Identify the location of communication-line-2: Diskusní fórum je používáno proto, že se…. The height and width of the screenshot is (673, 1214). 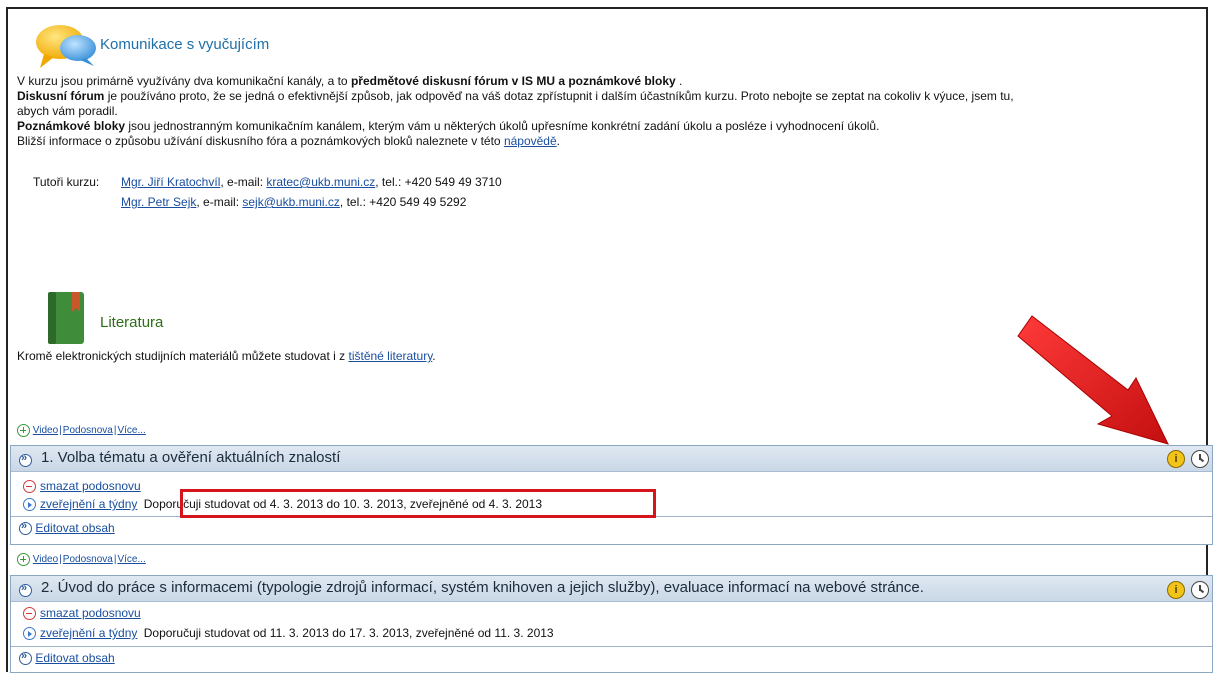
(515, 96).